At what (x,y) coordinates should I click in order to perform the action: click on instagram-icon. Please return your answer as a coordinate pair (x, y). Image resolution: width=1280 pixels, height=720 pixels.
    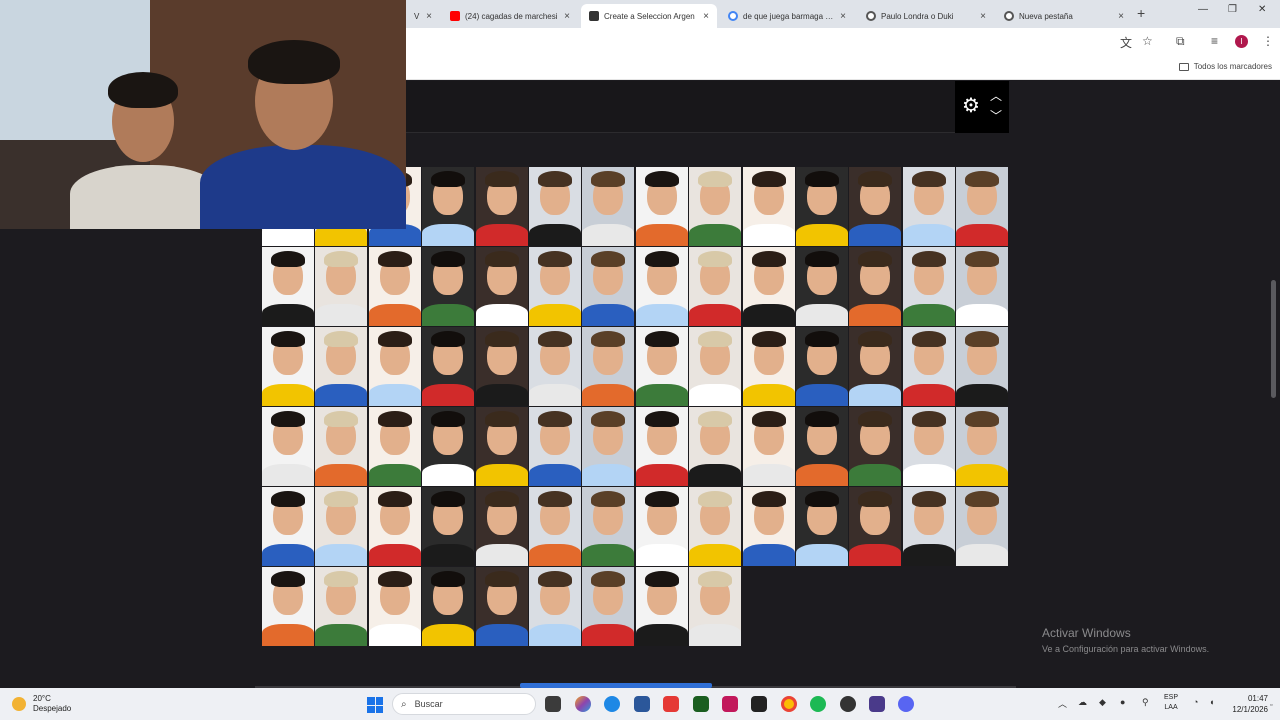
    Looking at the image, I should click on (730, 704).